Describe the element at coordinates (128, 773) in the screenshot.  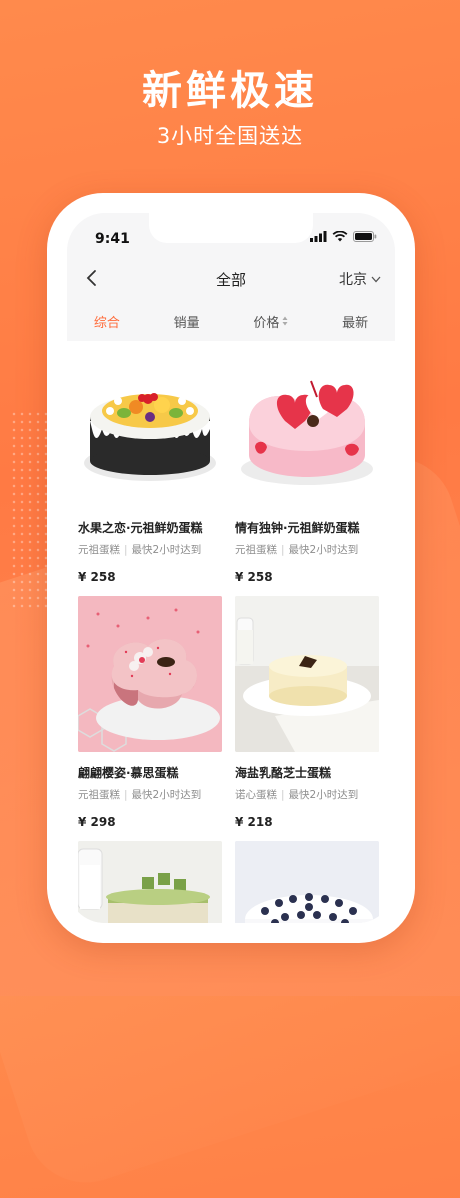
I see `product-name: 翩翩樱姿·慕思蛋糕` at that location.